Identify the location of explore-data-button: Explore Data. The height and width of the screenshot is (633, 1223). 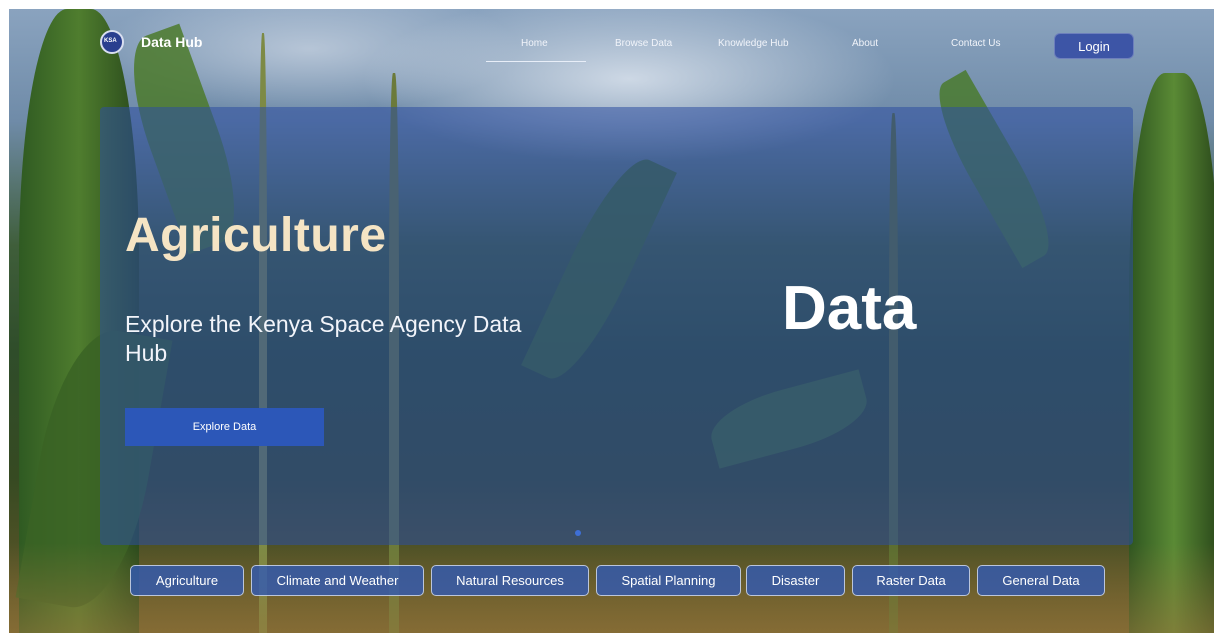
(224, 427).